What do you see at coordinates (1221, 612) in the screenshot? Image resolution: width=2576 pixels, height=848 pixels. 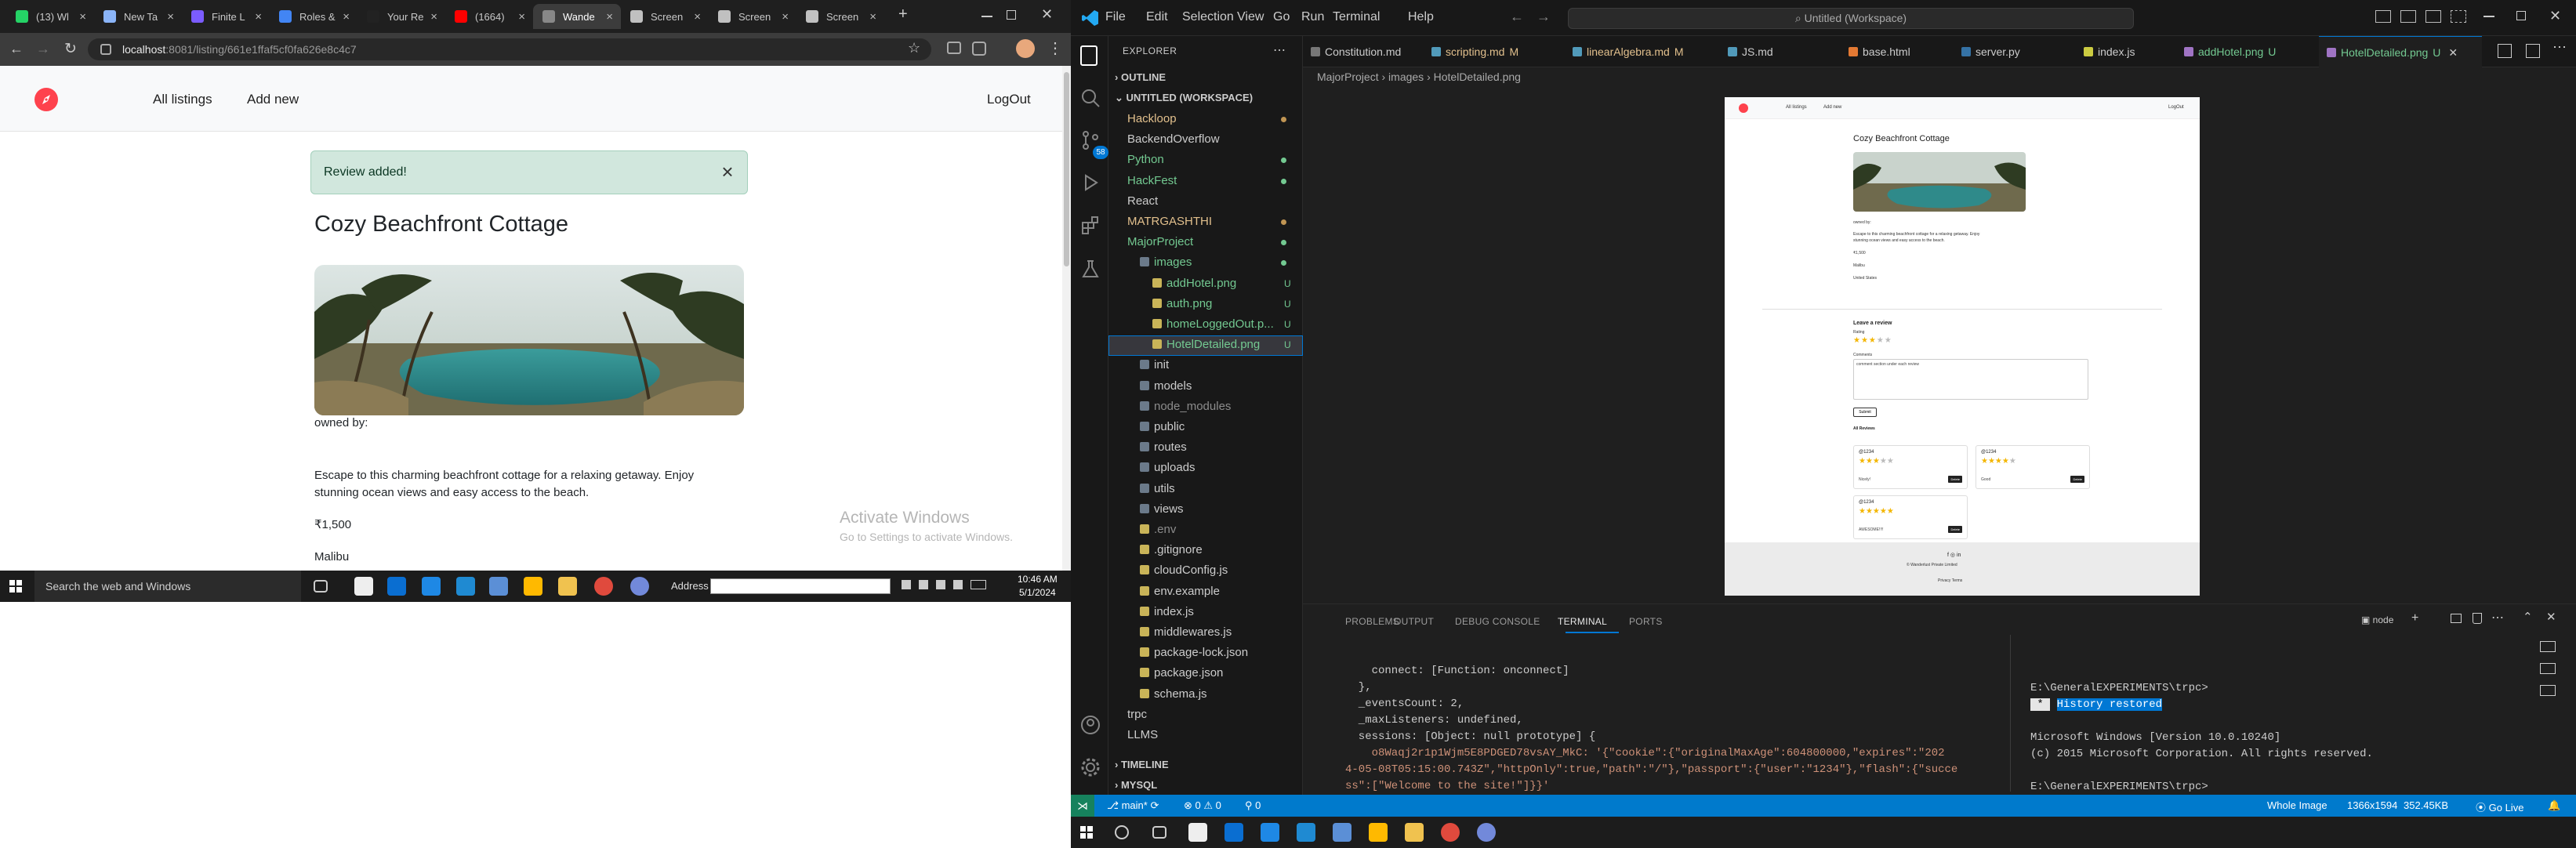 I see `tree-item: index.js` at bounding box center [1221, 612].